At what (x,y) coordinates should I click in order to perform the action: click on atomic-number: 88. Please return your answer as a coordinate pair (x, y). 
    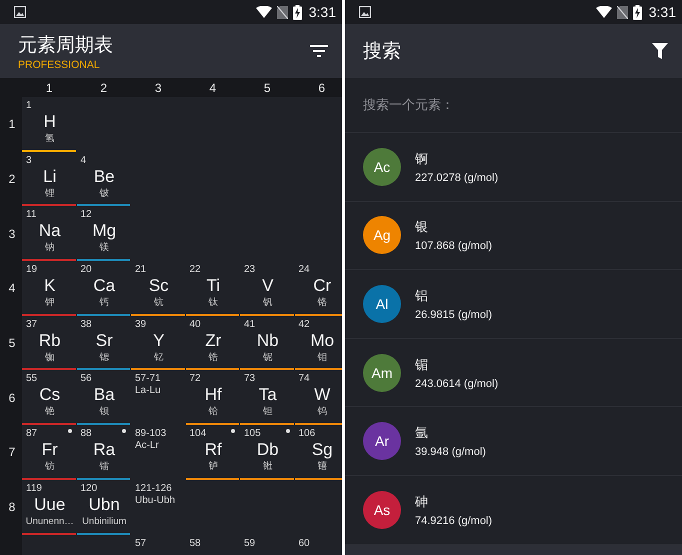
    Looking at the image, I should click on (86, 434).